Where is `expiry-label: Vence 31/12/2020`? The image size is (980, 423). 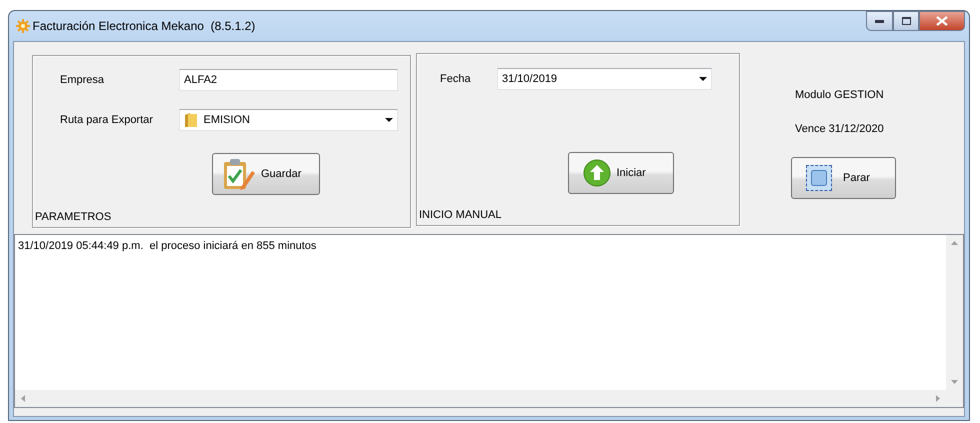
expiry-label: Vence 31/12/2020 is located at coordinates (840, 129).